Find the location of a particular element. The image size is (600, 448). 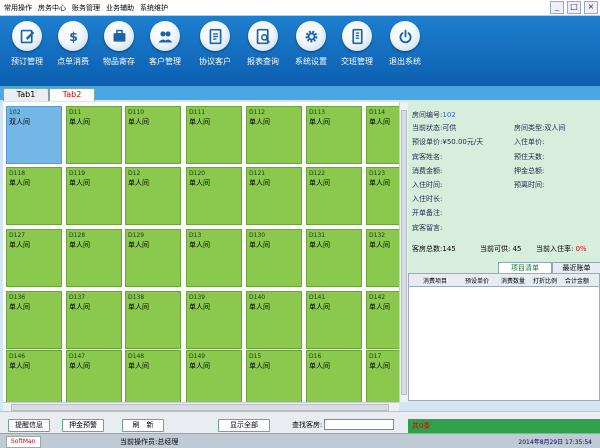

room-number: D11 is located at coordinates (75, 112).